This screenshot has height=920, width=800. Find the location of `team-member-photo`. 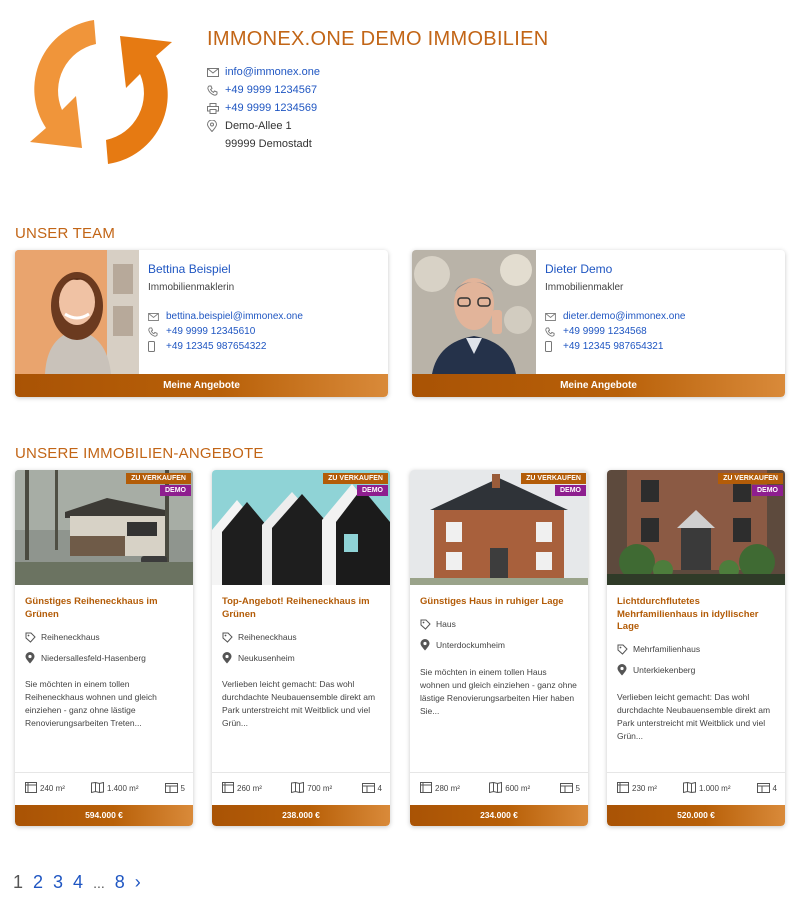

team-member-photo is located at coordinates (77, 312).